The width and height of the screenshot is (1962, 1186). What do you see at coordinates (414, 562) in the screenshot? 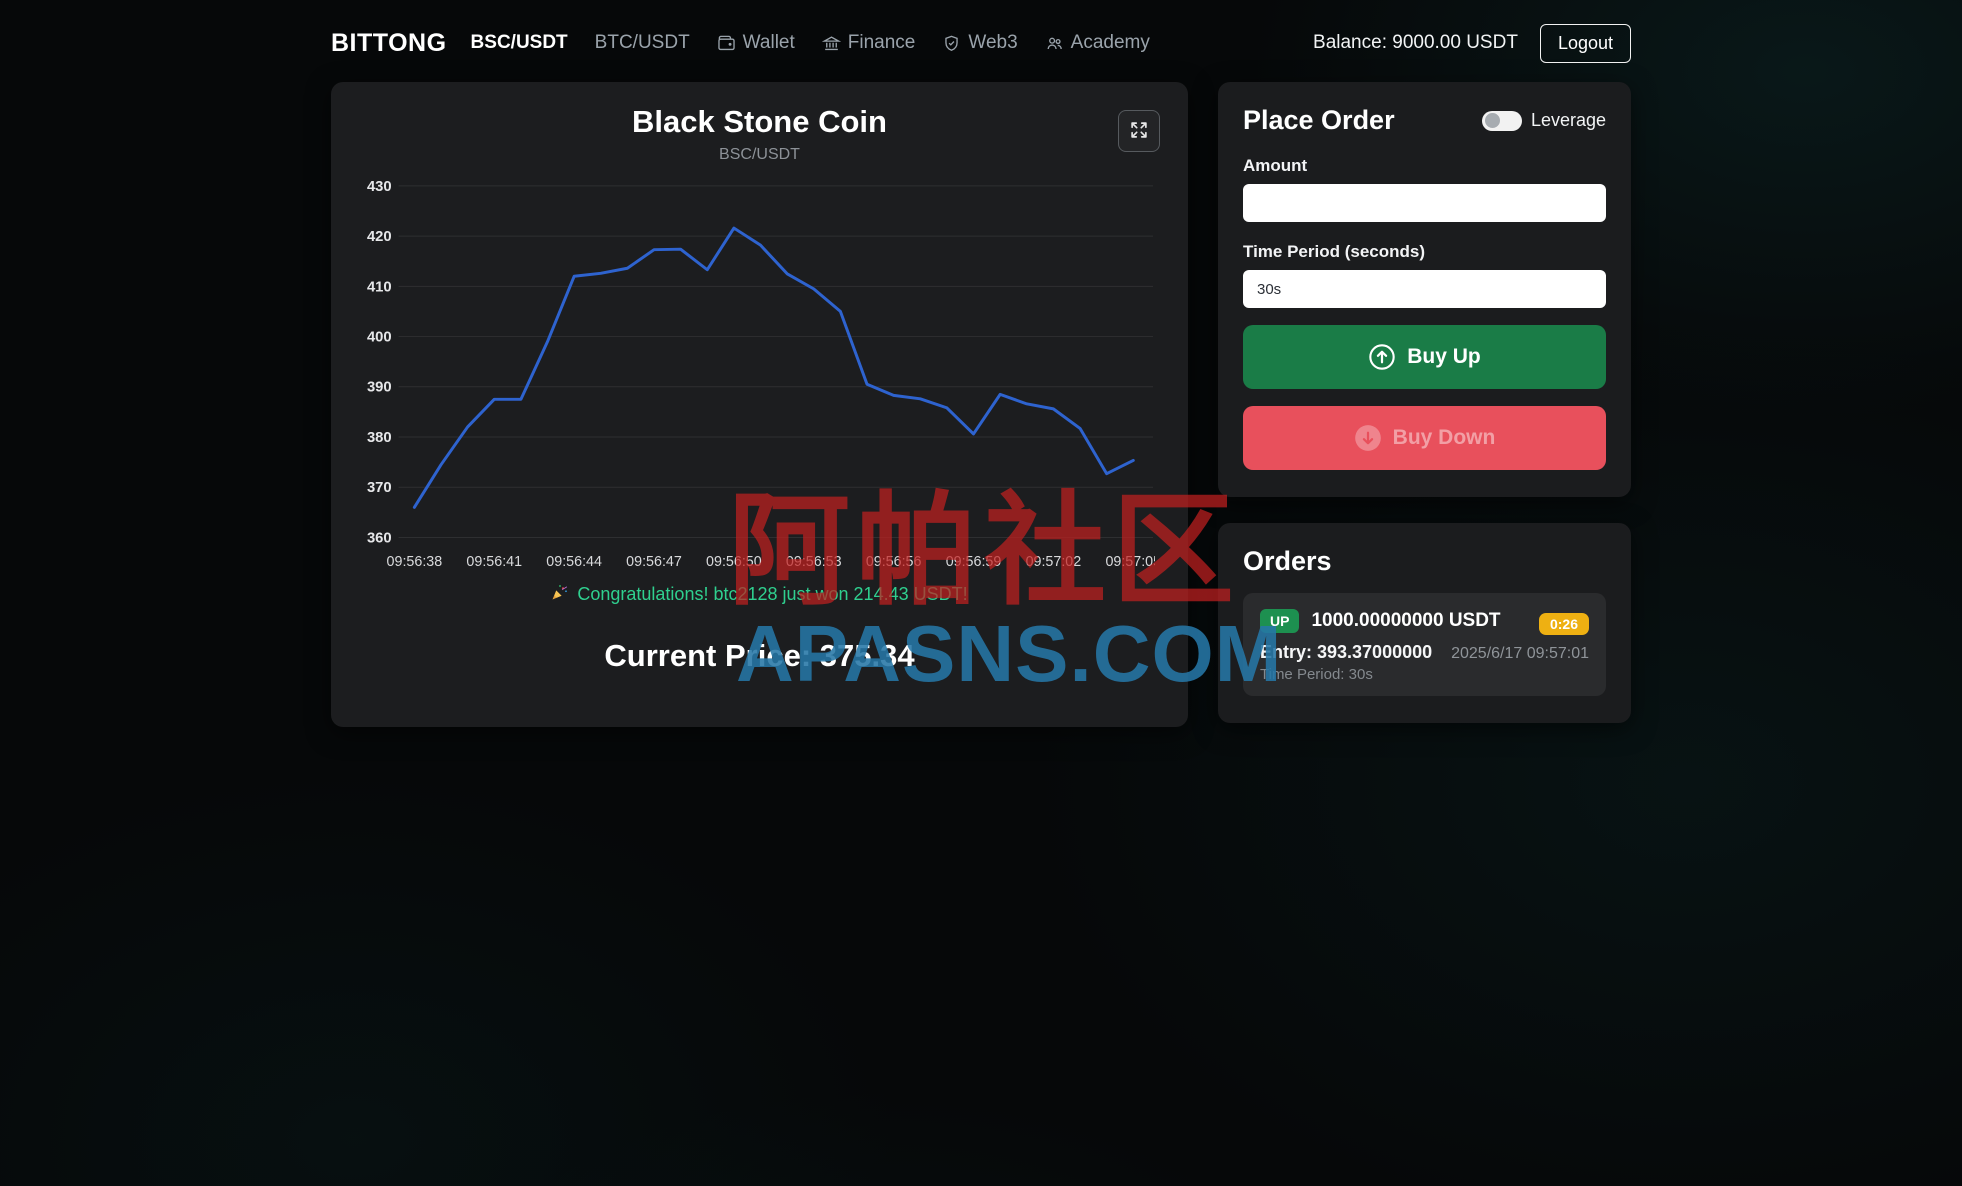
I see `svg-text: 09:56:38` at bounding box center [414, 562].